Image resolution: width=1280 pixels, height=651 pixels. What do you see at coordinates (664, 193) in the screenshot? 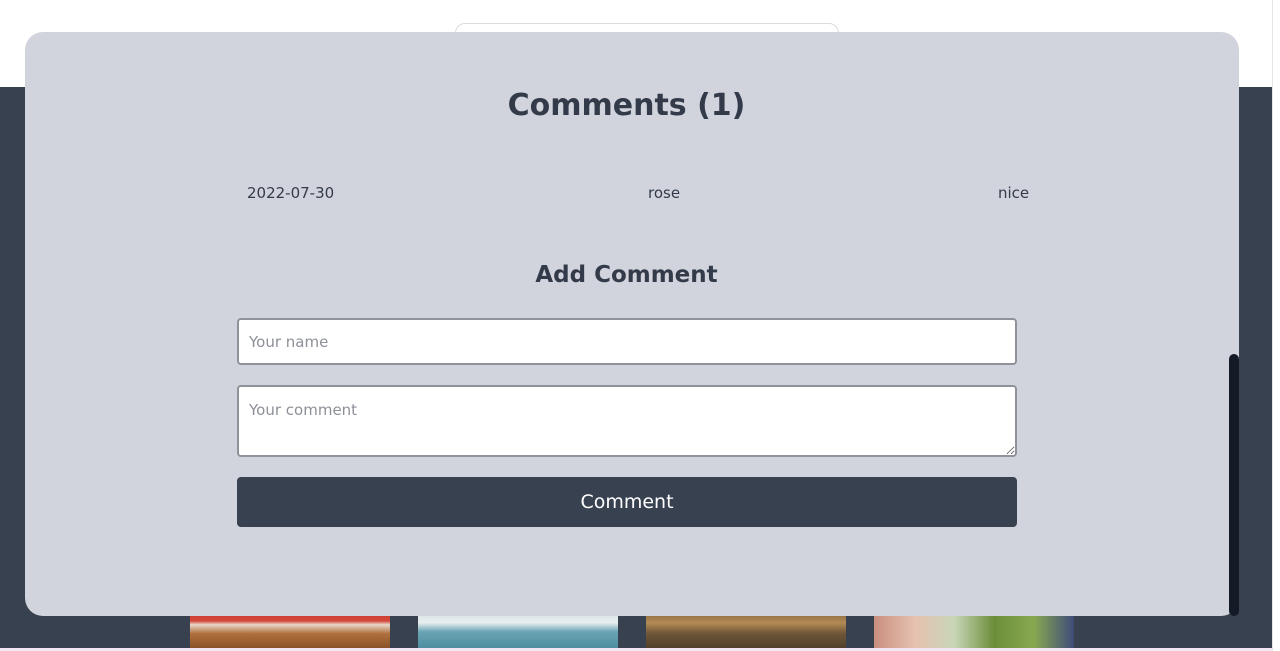
I see `comment-author: rose` at bounding box center [664, 193].